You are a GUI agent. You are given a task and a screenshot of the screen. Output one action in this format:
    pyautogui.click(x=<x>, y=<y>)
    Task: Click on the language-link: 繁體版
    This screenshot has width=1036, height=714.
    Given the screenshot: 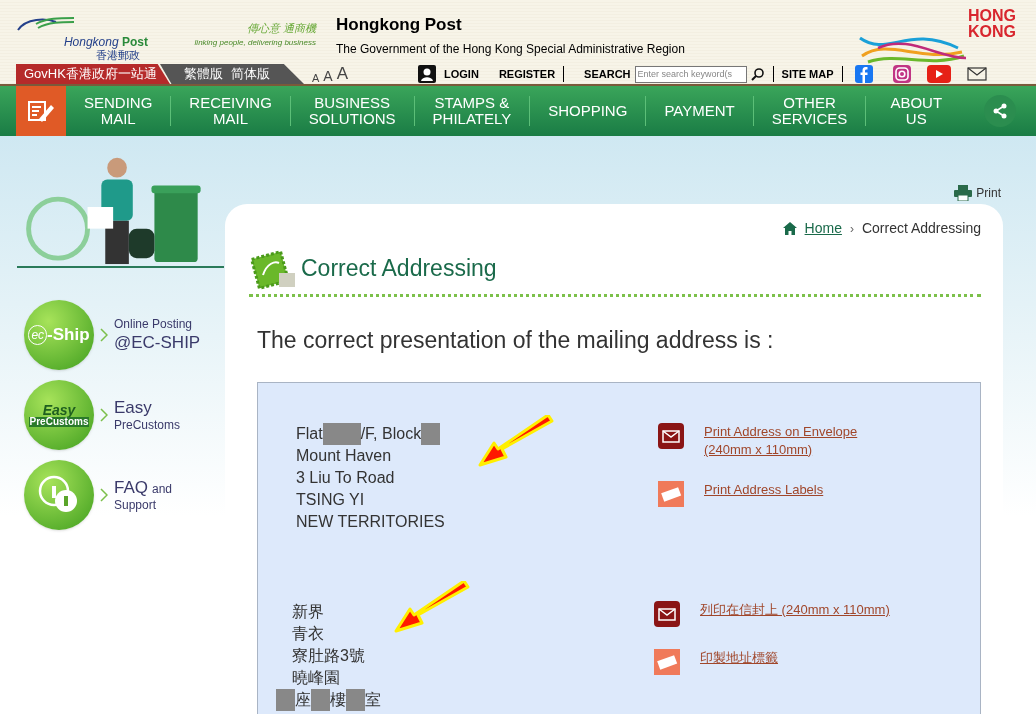 What is the action you would take?
    pyautogui.click(x=203, y=74)
    